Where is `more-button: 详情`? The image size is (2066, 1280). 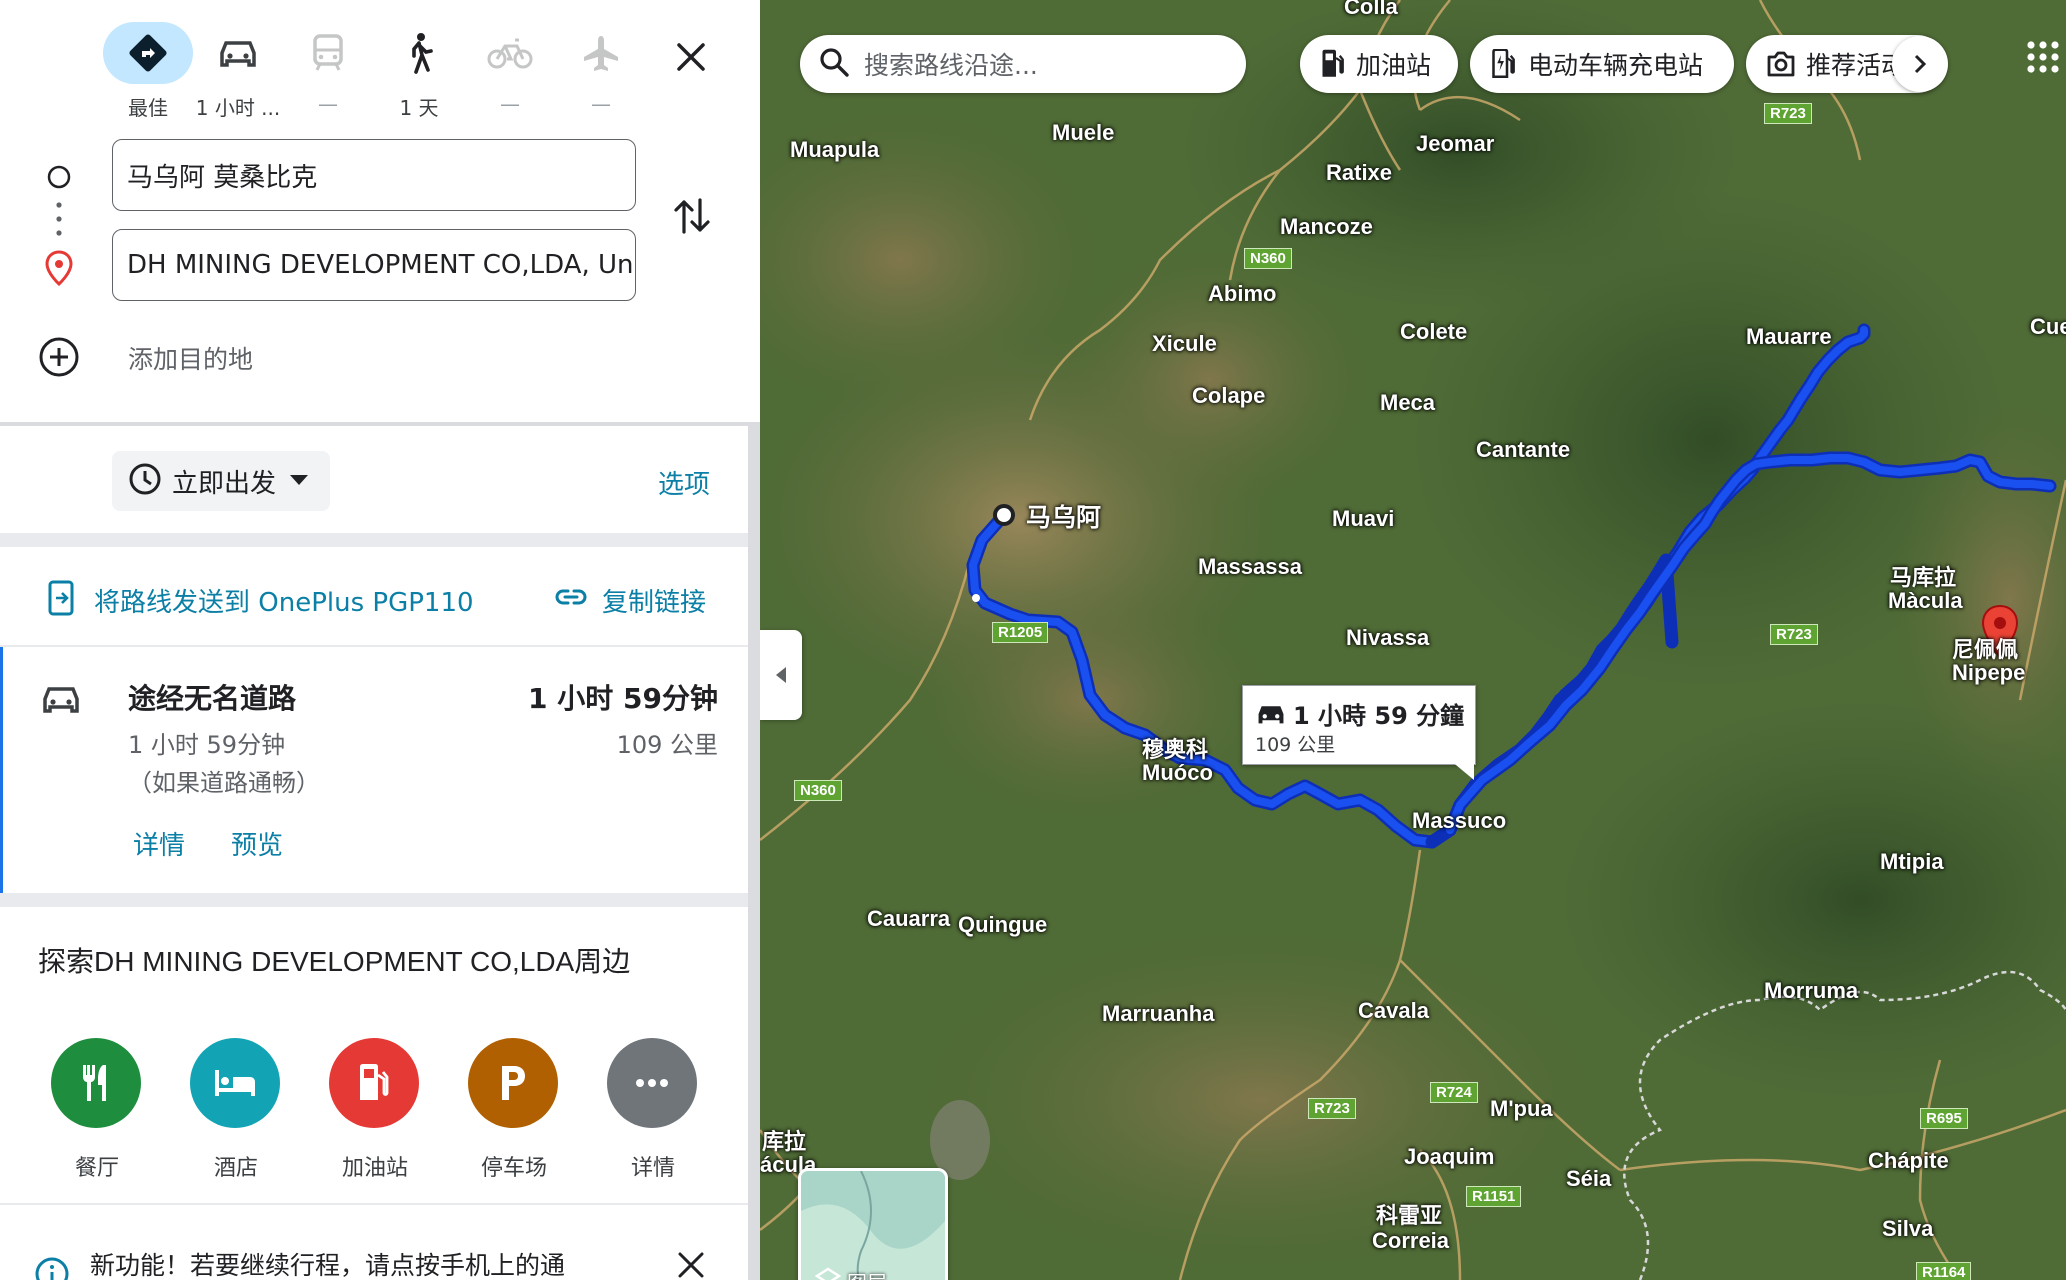
more-button: 详情 is located at coordinates (653, 1110).